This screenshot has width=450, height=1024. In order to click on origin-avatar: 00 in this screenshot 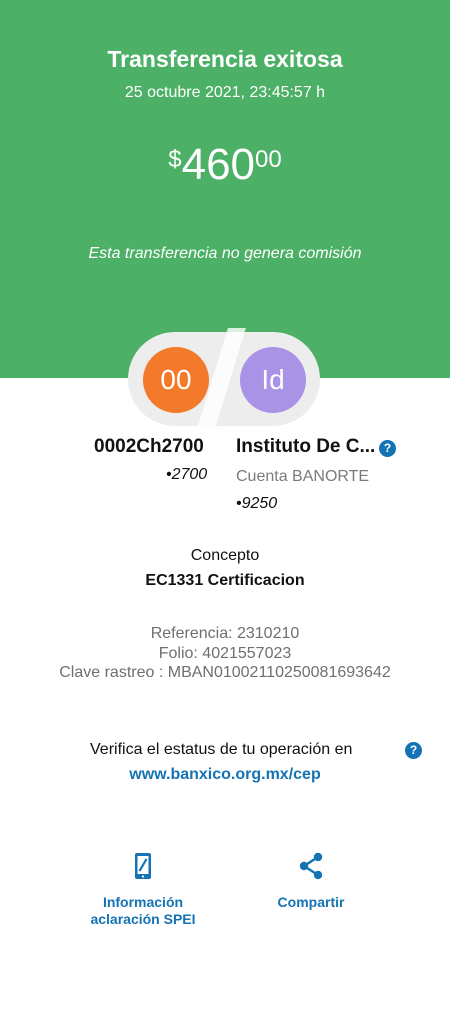, I will do `click(176, 380)`.